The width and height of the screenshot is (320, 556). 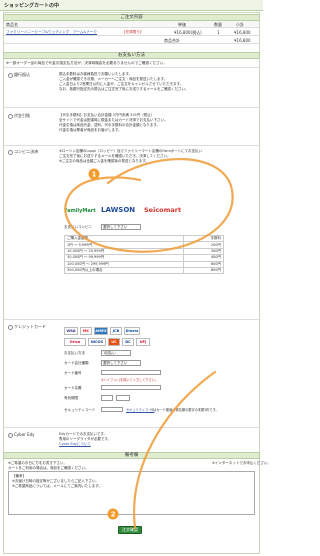 I want to click on visa-card-icon: VISA, so click(x=71, y=331).